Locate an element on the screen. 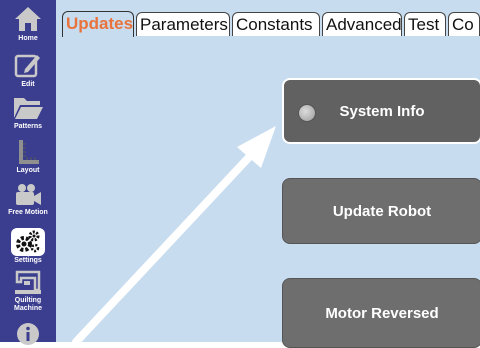 This screenshot has width=480, height=348. sidebar-item-label: Free Motion is located at coordinates (28, 212).